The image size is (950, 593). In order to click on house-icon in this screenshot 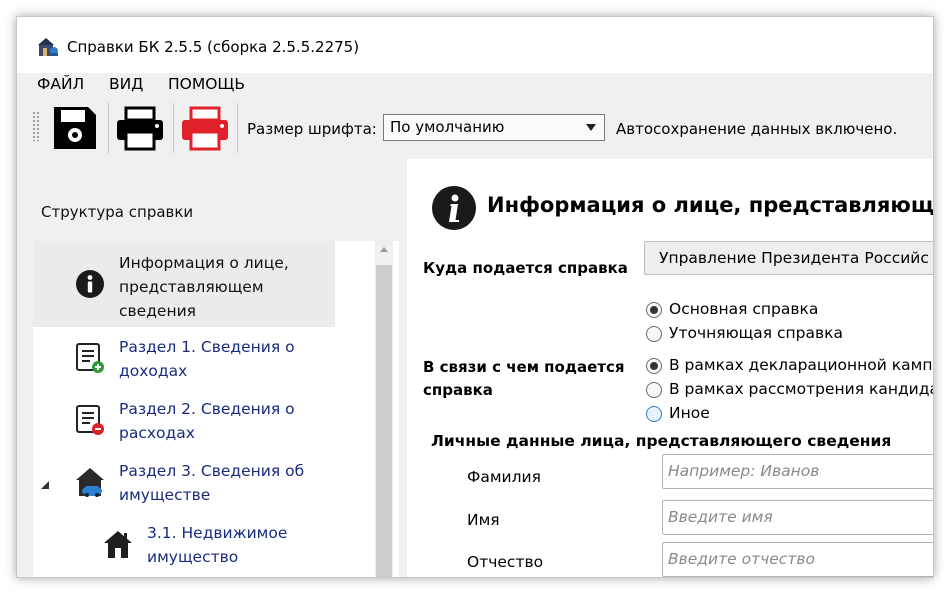, I will do `click(118, 544)`.